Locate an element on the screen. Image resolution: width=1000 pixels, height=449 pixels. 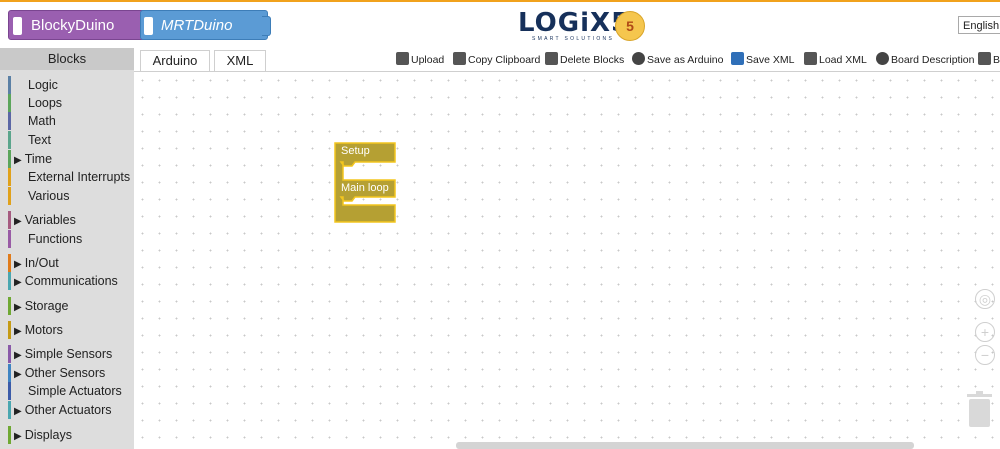
tab-arduino: Arduino is located at coordinates (175, 60).